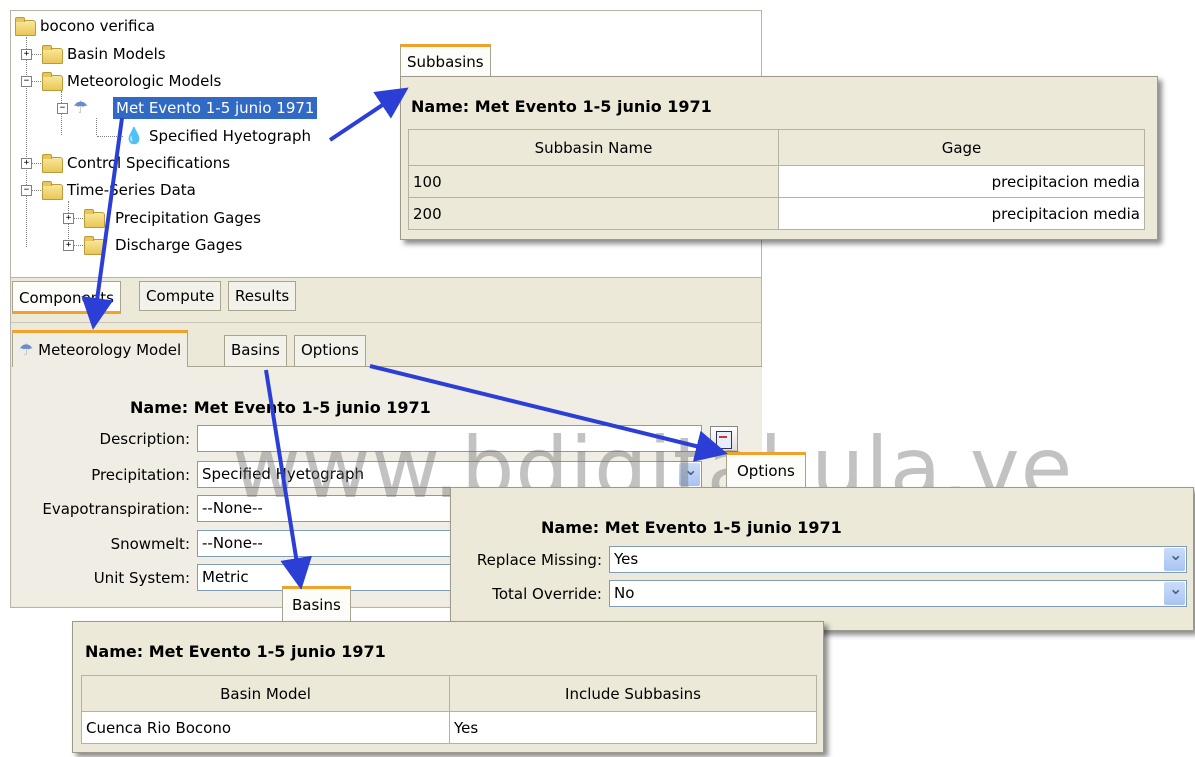 The width and height of the screenshot is (1195, 757). I want to click on tree-line, so click(26, 142).